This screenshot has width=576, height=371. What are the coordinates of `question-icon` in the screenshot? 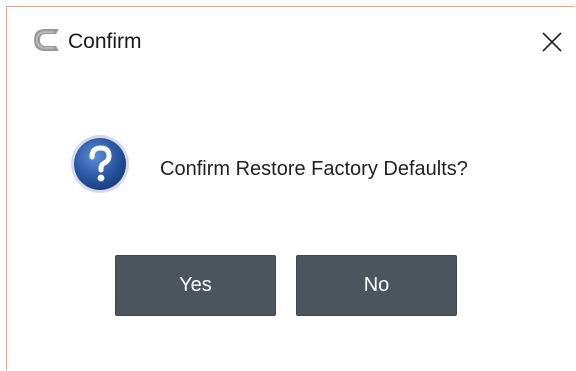 It's located at (100, 164).